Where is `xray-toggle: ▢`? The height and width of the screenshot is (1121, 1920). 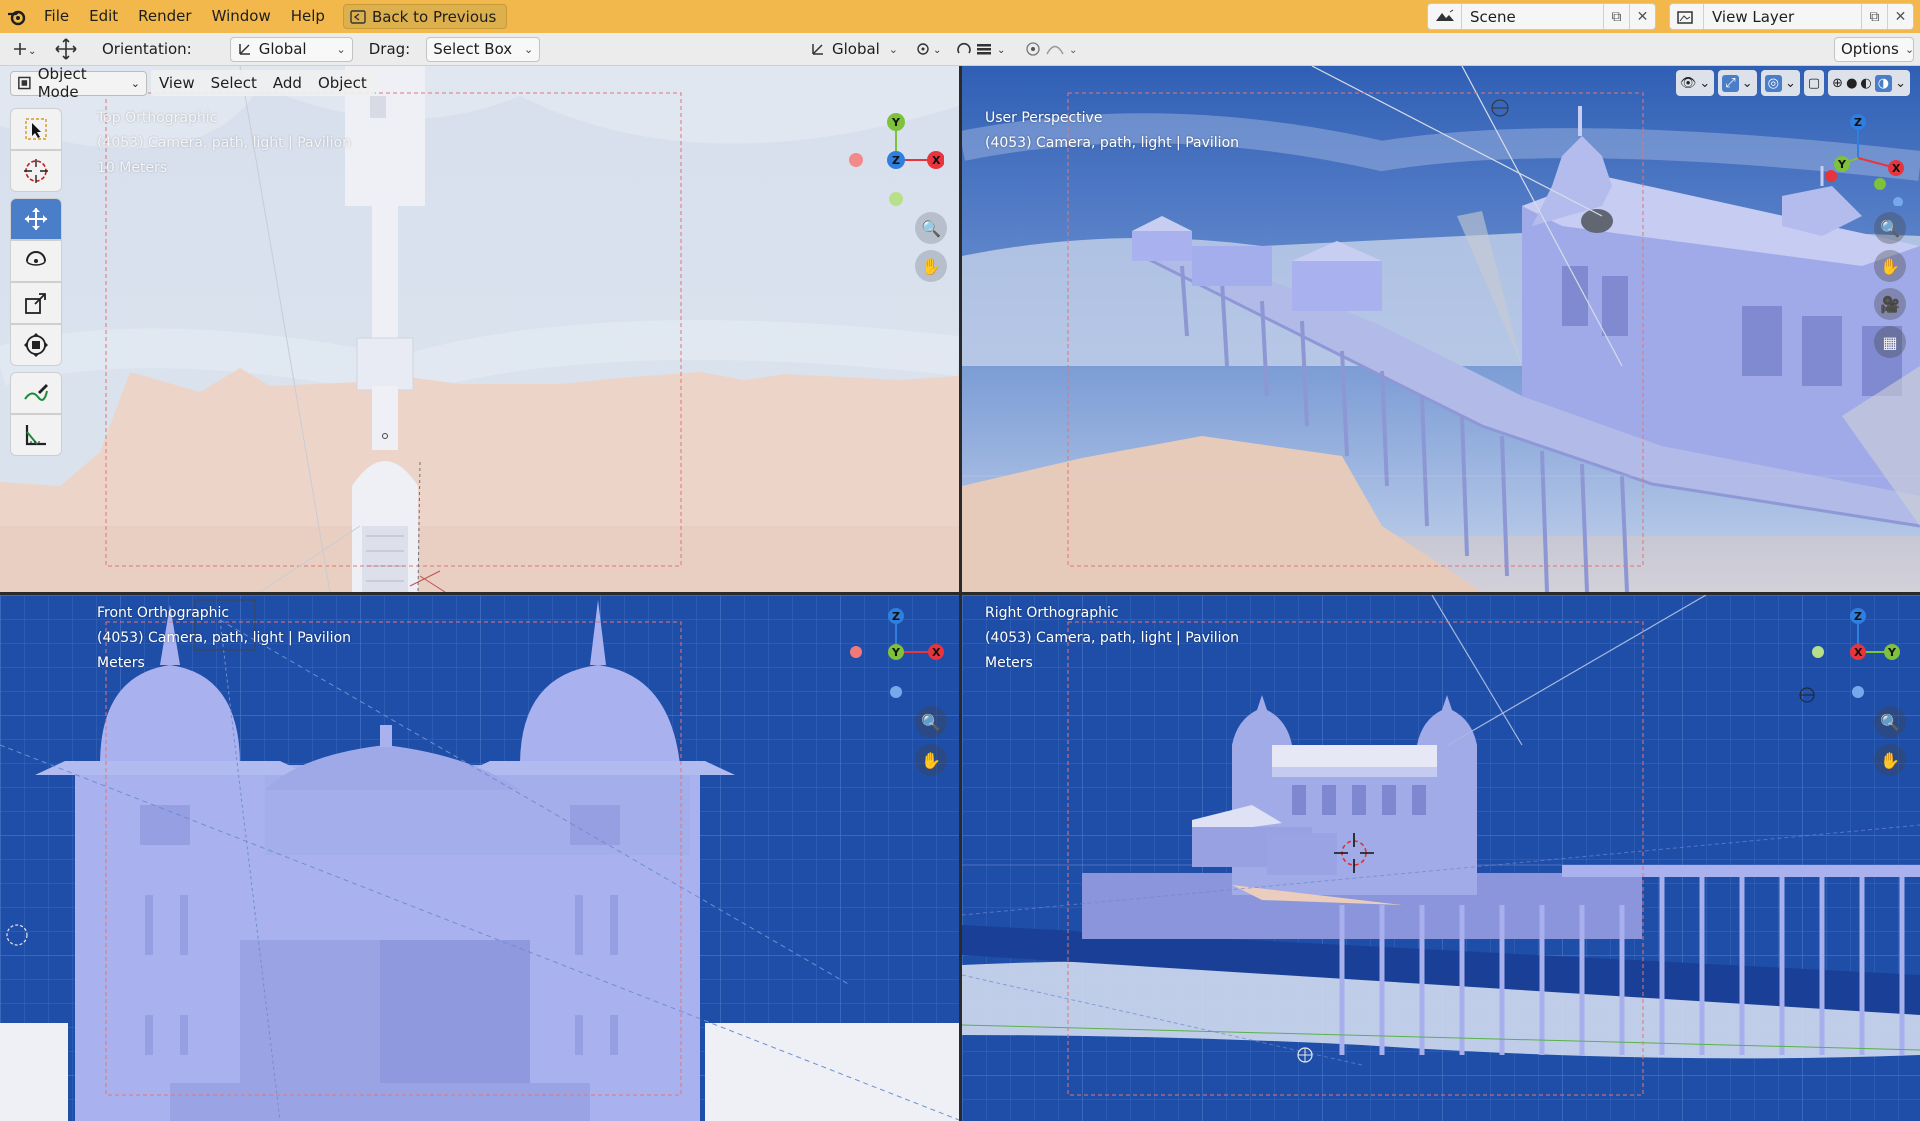 xray-toggle: ▢ is located at coordinates (1814, 83).